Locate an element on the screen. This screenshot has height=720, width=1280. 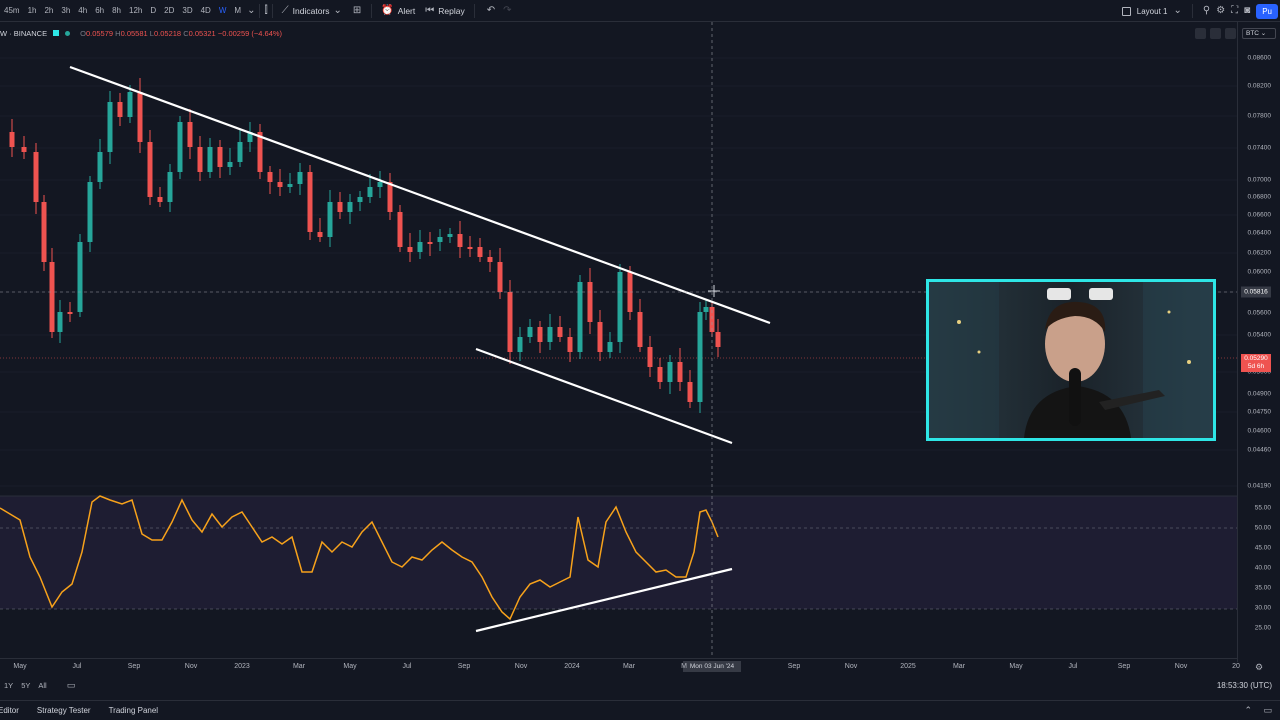
interval-3d: 3D is located at coordinates (187, 11).